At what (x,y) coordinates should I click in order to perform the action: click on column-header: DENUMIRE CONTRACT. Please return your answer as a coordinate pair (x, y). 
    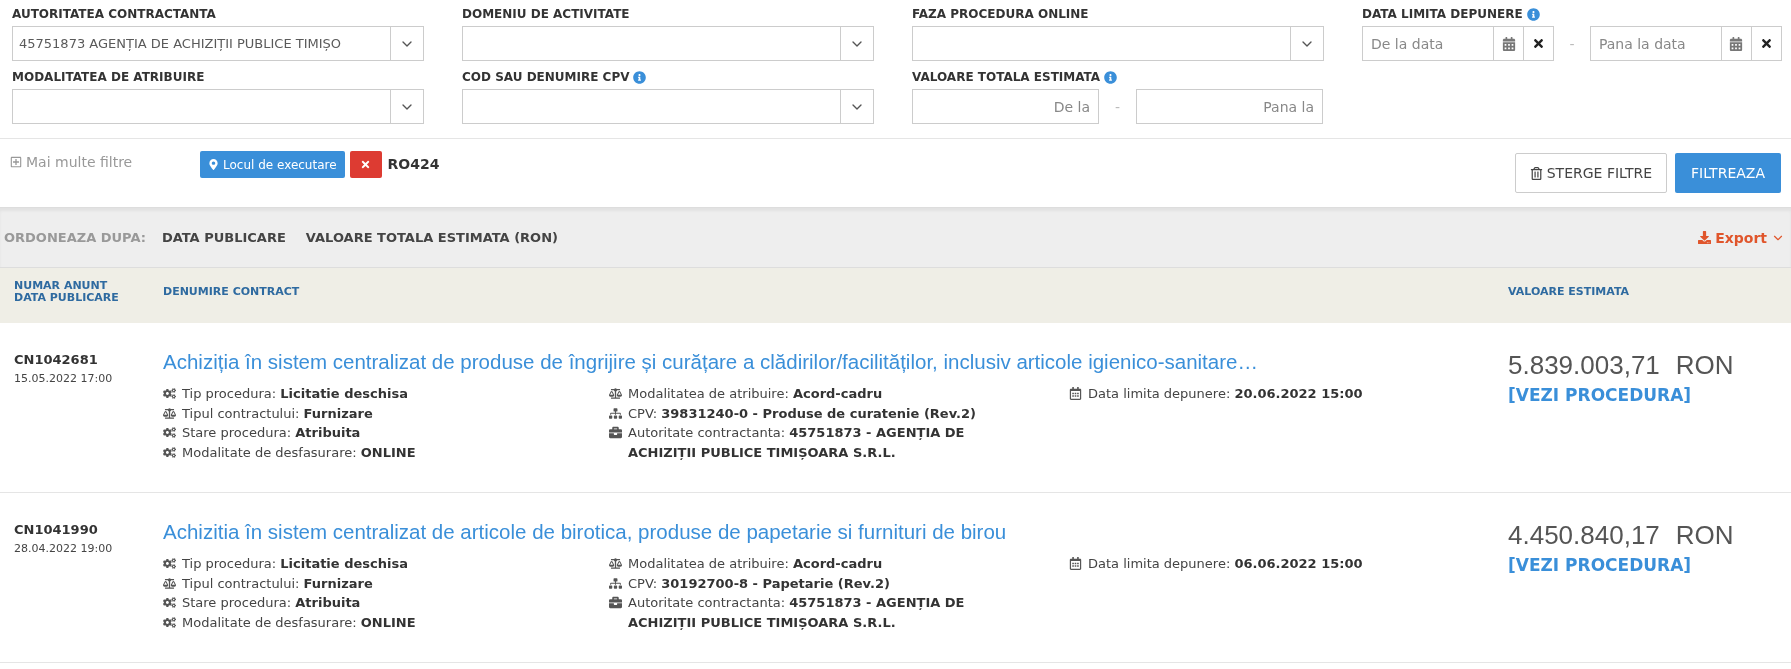
    Looking at the image, I should click on (231, 291).